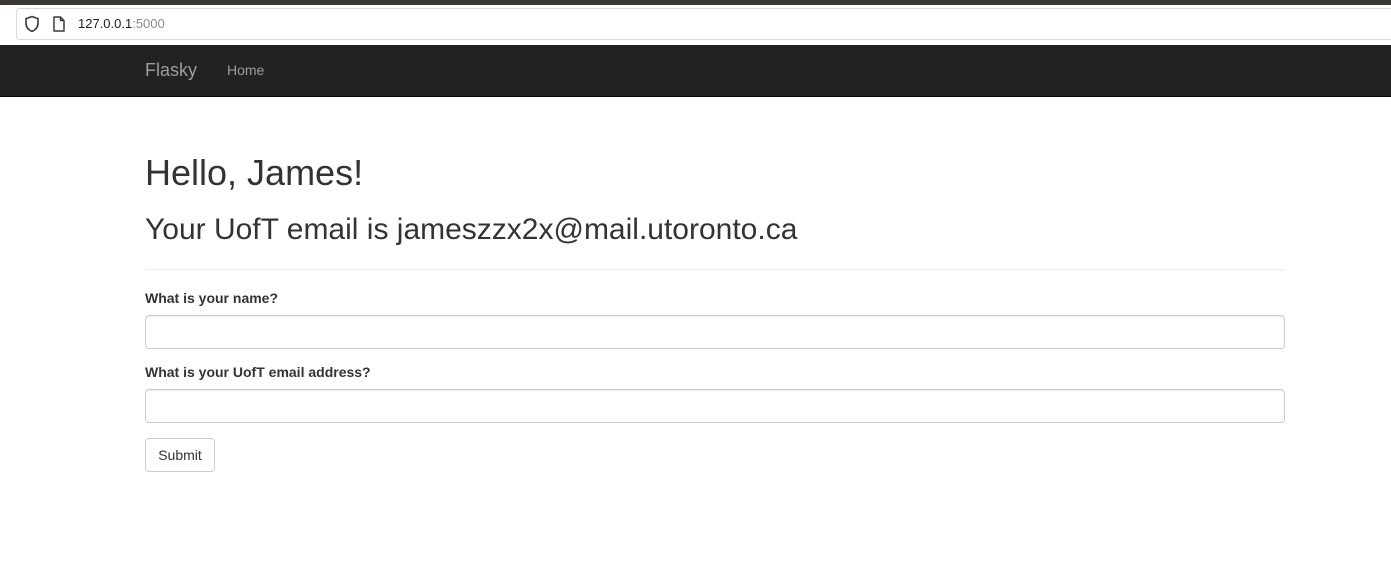 The image size is (1391, 562). What do you see at coordinates (715, 406) in the screenshot?
I see `email-input` at bounding box center [715, 406].